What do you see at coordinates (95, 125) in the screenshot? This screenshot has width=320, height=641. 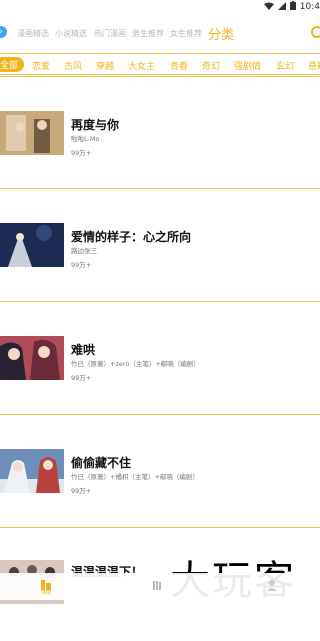 I see `comic-title: 再度与你` at bounding box center [95, 125].